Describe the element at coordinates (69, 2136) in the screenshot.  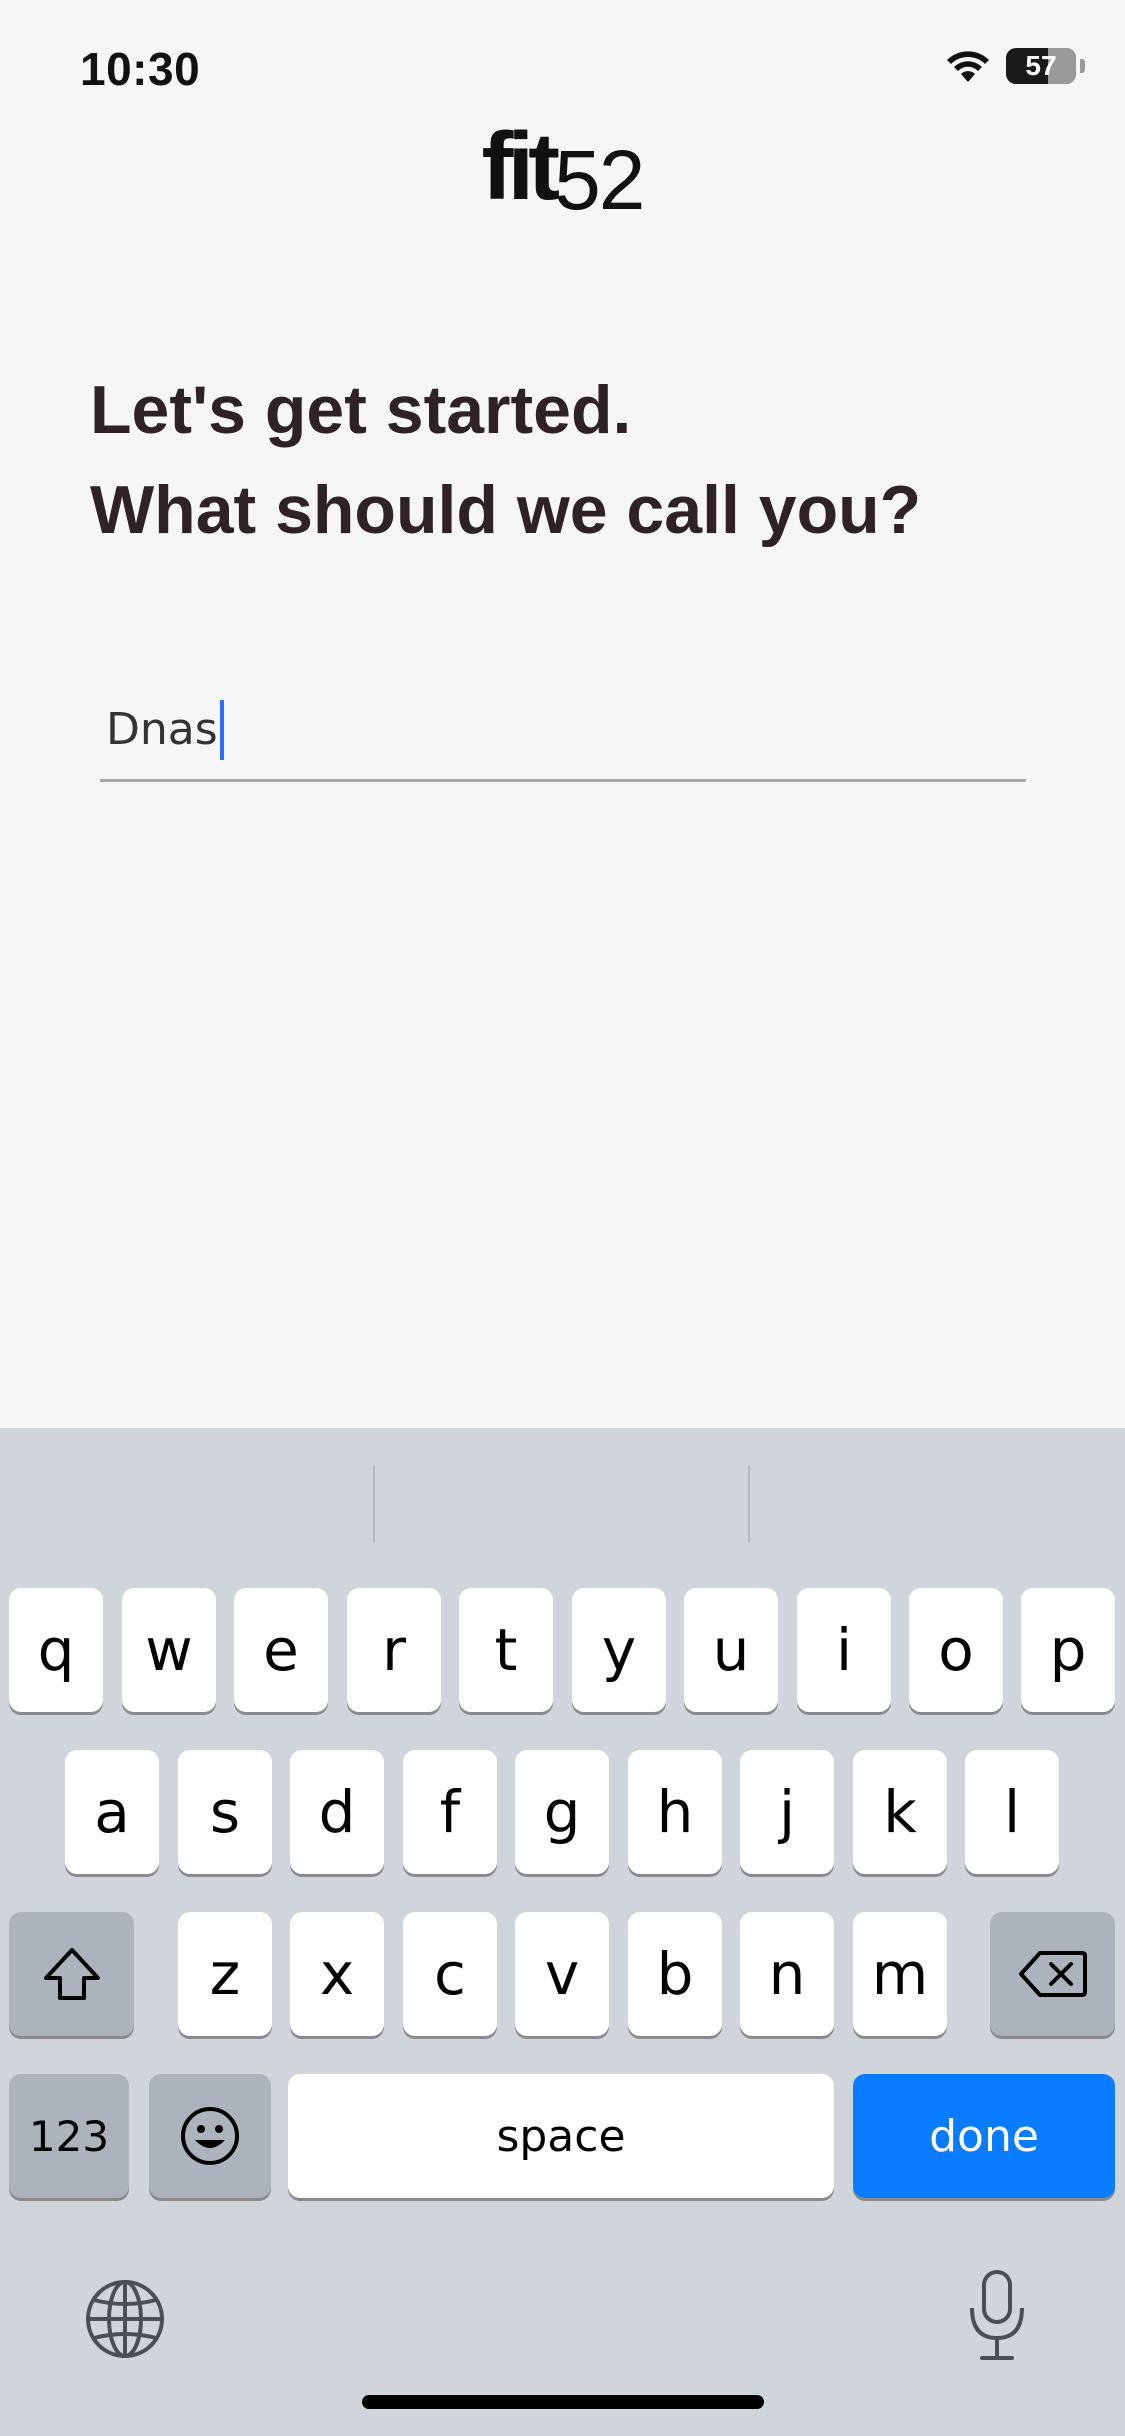
I see `numbers-key: 123` at that location.